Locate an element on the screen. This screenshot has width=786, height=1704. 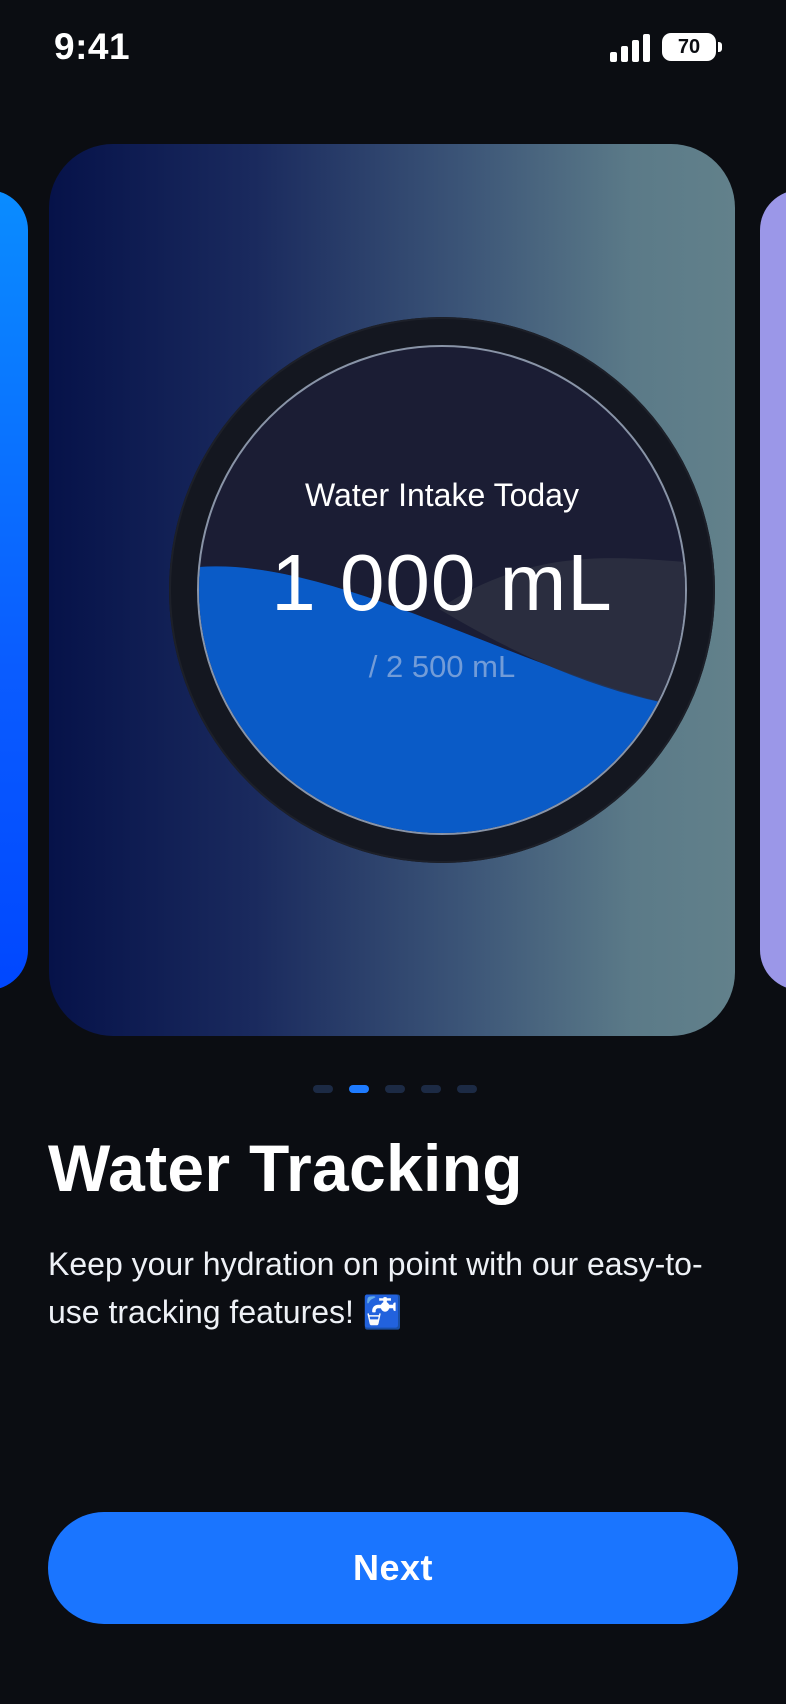
carousel-card-next is located at coordinates (773, 590).